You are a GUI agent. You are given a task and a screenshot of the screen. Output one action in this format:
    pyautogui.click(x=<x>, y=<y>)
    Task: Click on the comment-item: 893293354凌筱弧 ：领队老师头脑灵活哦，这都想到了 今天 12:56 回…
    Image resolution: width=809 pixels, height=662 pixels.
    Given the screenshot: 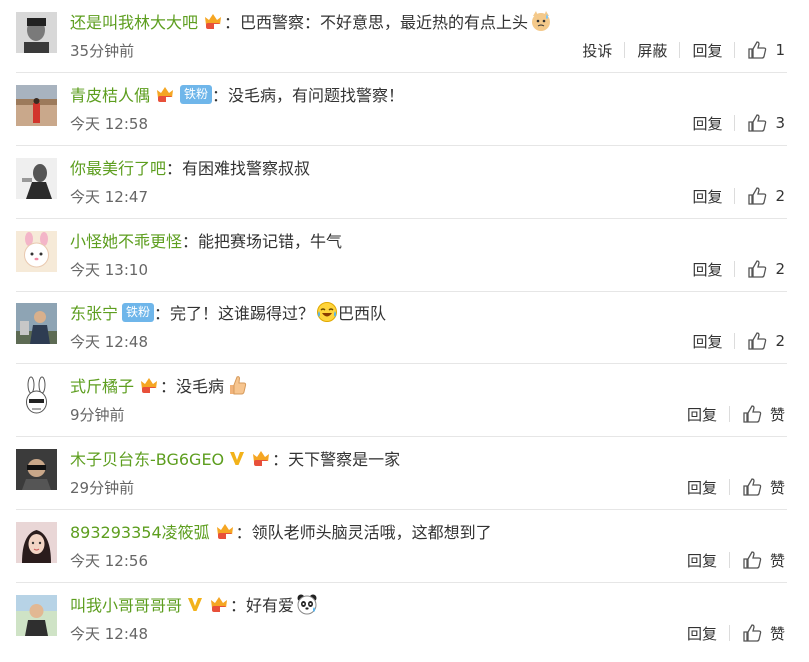 What is the action you would take?
    pyautogui.click(x=404, y=546)
    